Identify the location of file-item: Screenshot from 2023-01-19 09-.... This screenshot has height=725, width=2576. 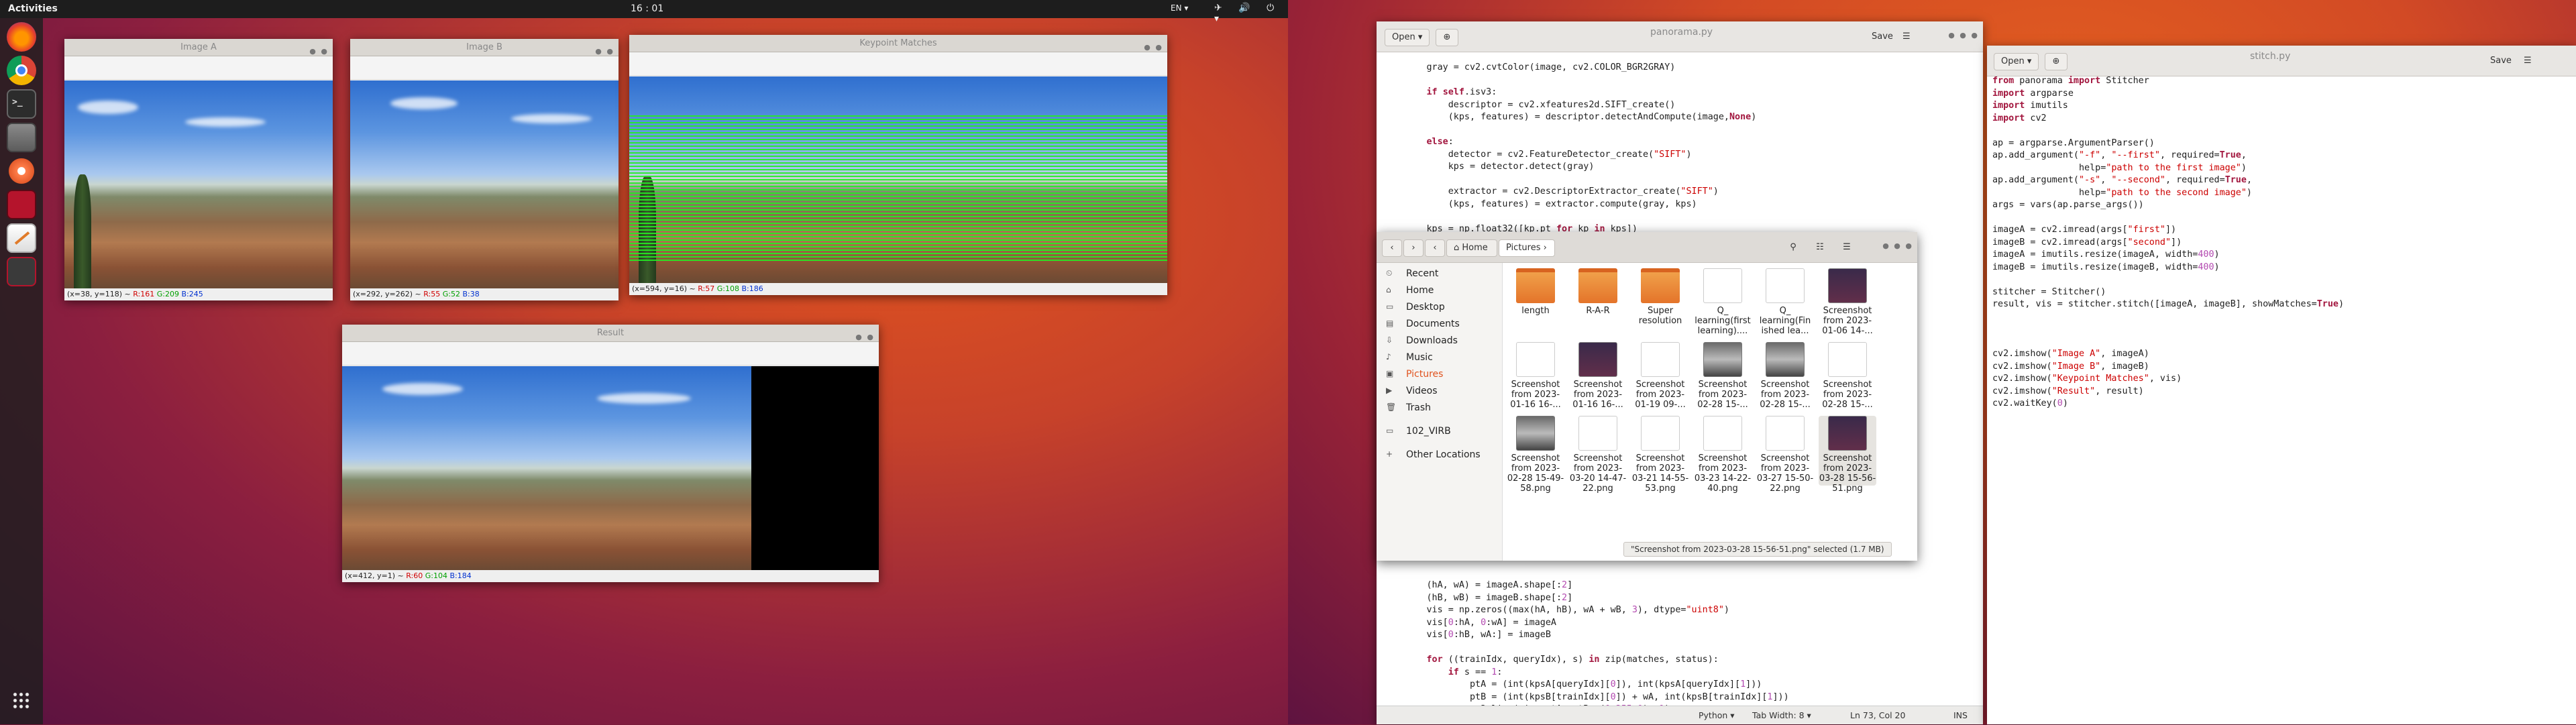
(1660, 377).